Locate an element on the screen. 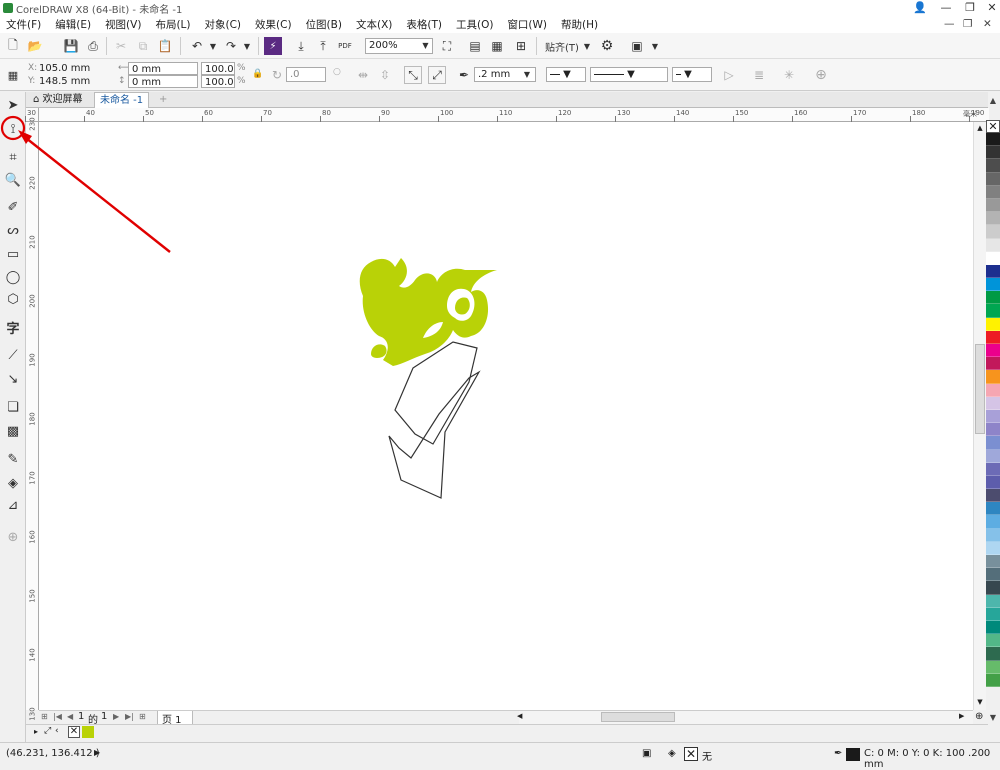 The width and height of the screenshot is (1000, 770). last-page-icon: ▶| is located at coordinates (129, 716).